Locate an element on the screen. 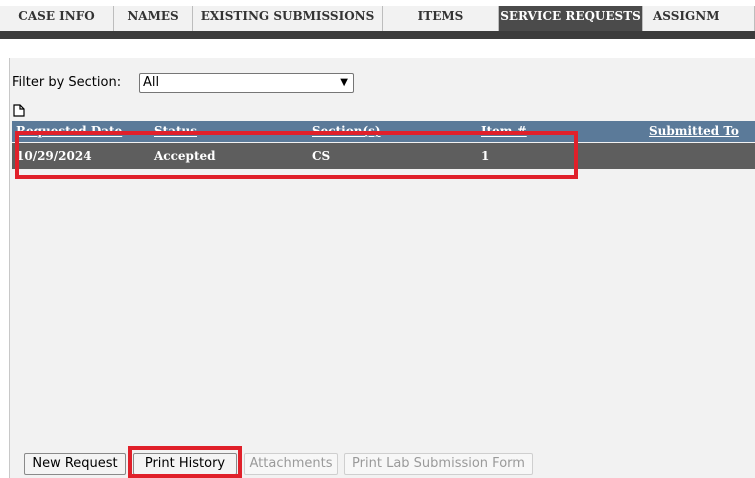 The image size is (755, 478). cell-item-number: 1 is located at coordinates (485, 156).